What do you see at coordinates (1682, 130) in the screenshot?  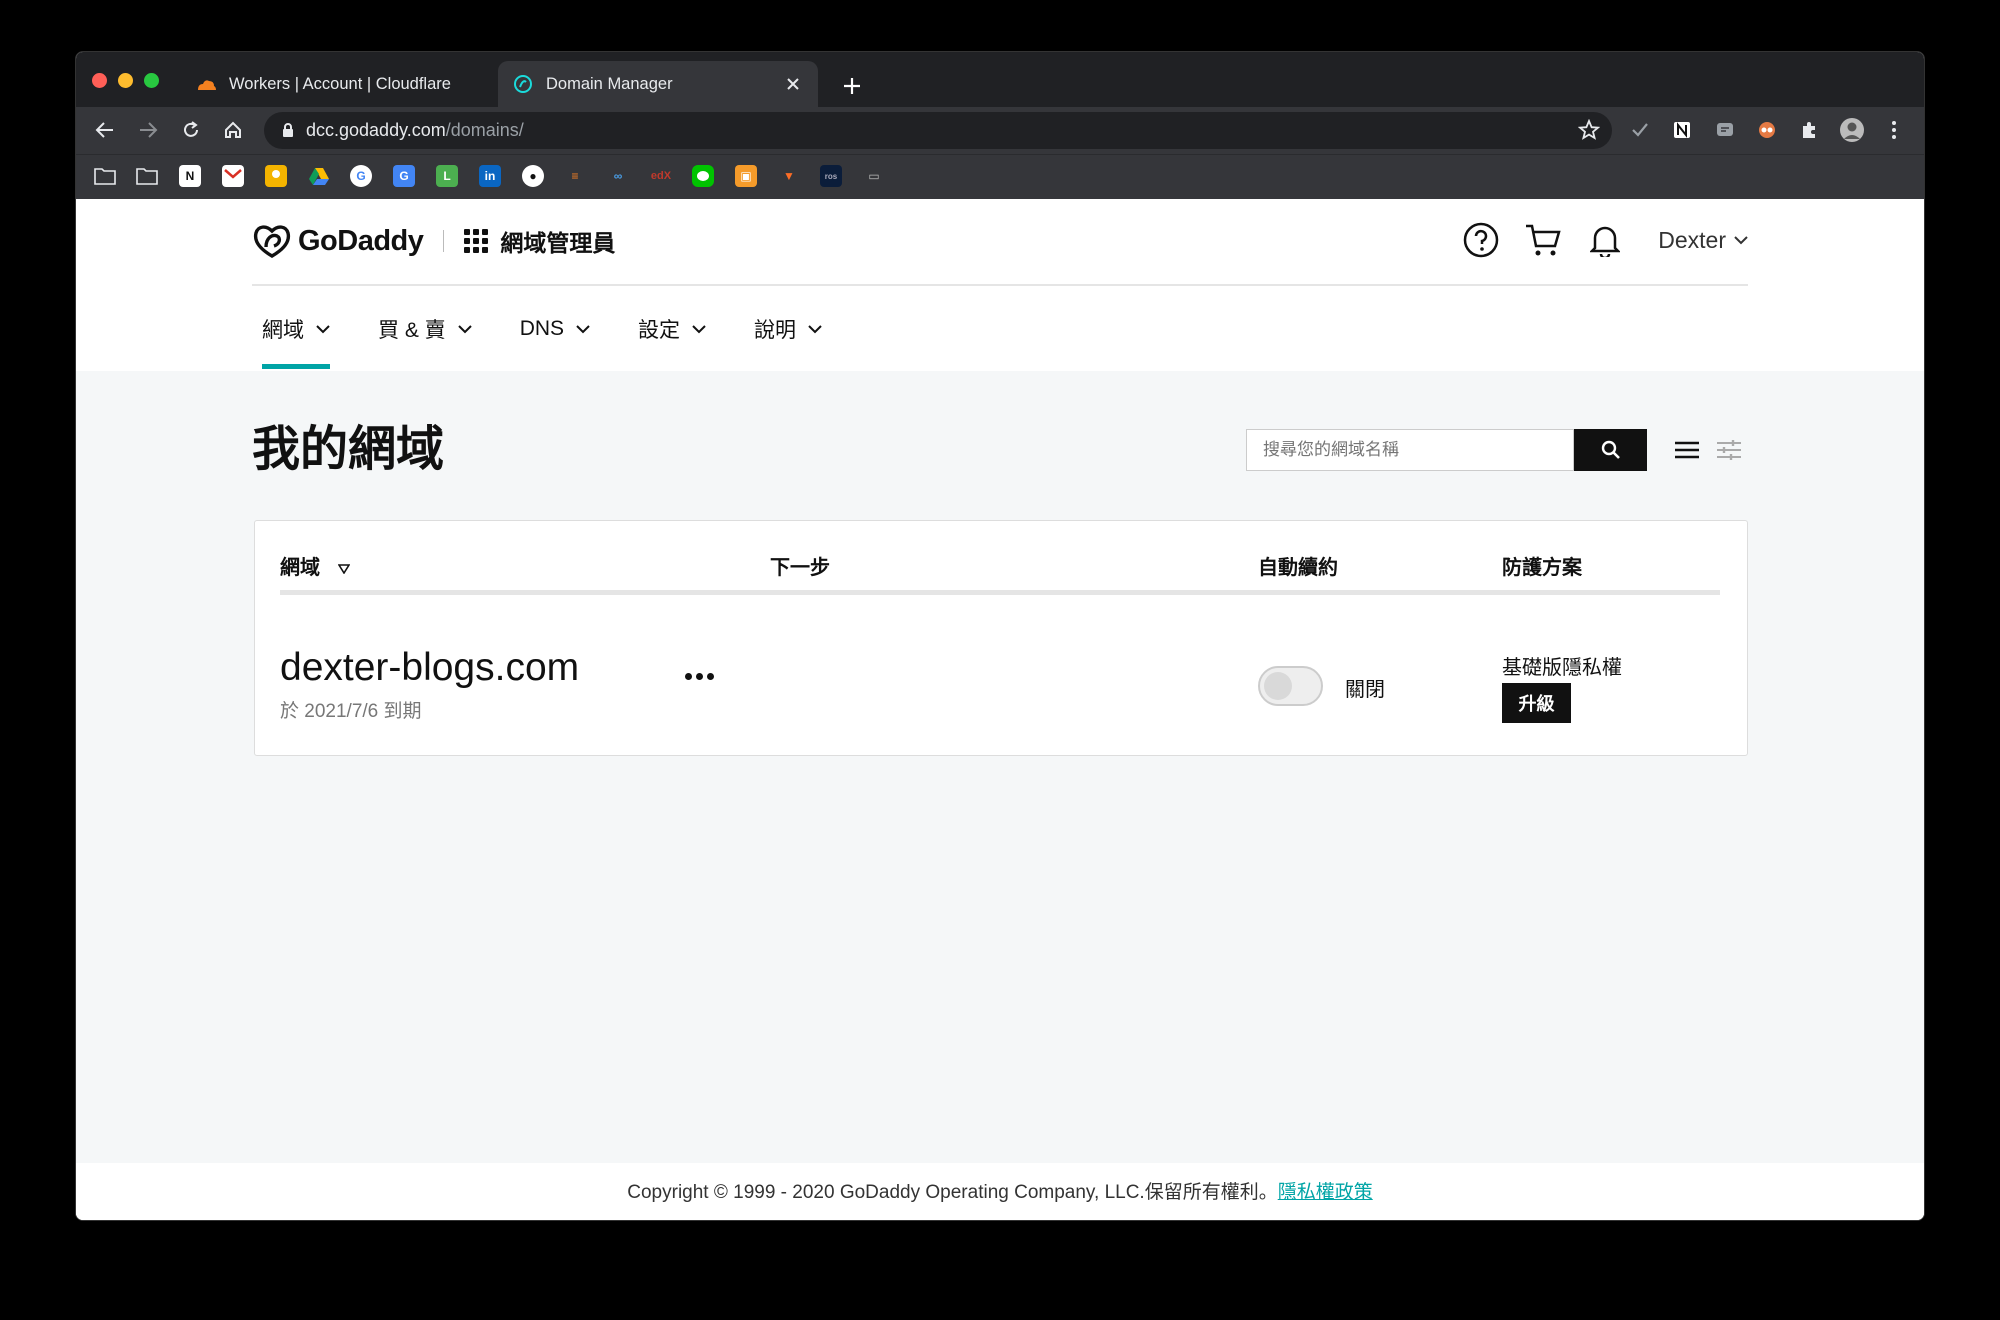 I see `notion-extension-icon` at bounding box center [1682, 130].